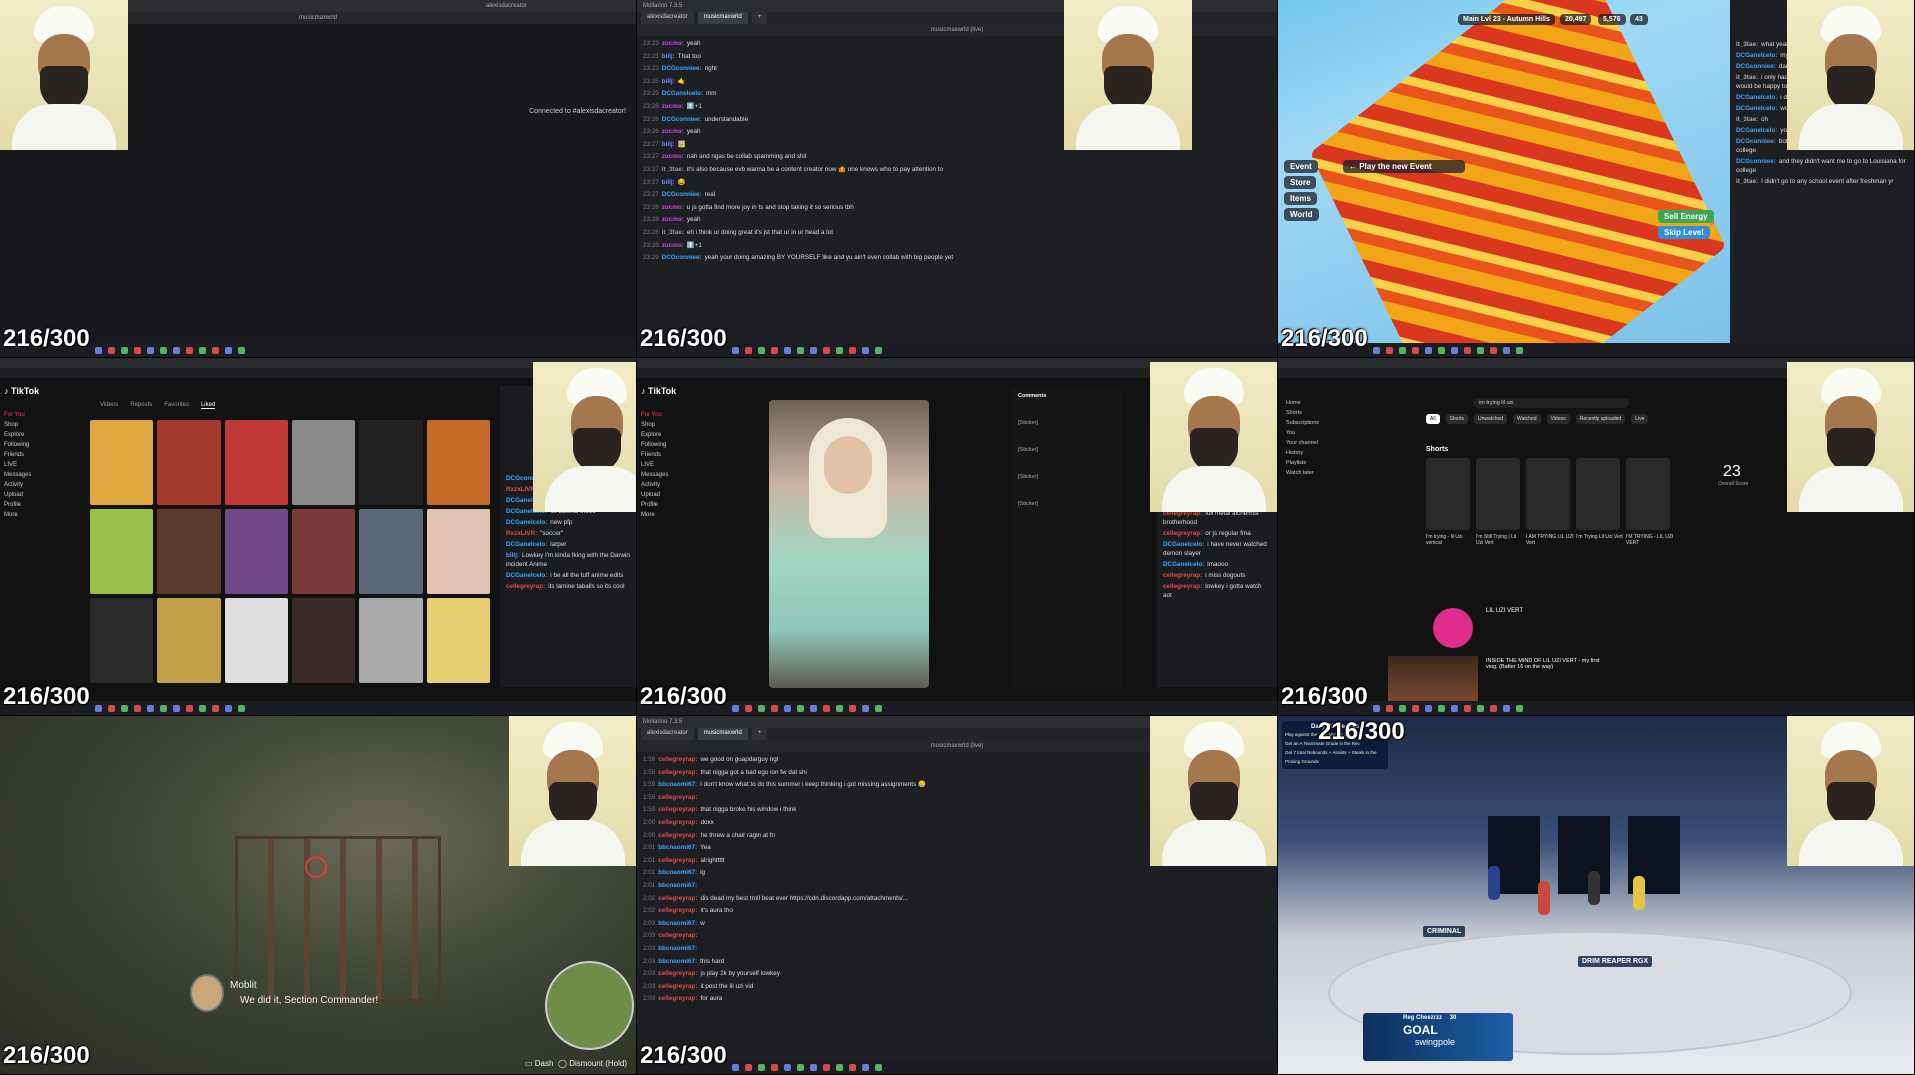 Image resolution: width=1915 pixels, height=1075 pixels. Describe the element at coordinates (676, 475) in the screenshot. I see `sidebar-item: Messages` at that location.